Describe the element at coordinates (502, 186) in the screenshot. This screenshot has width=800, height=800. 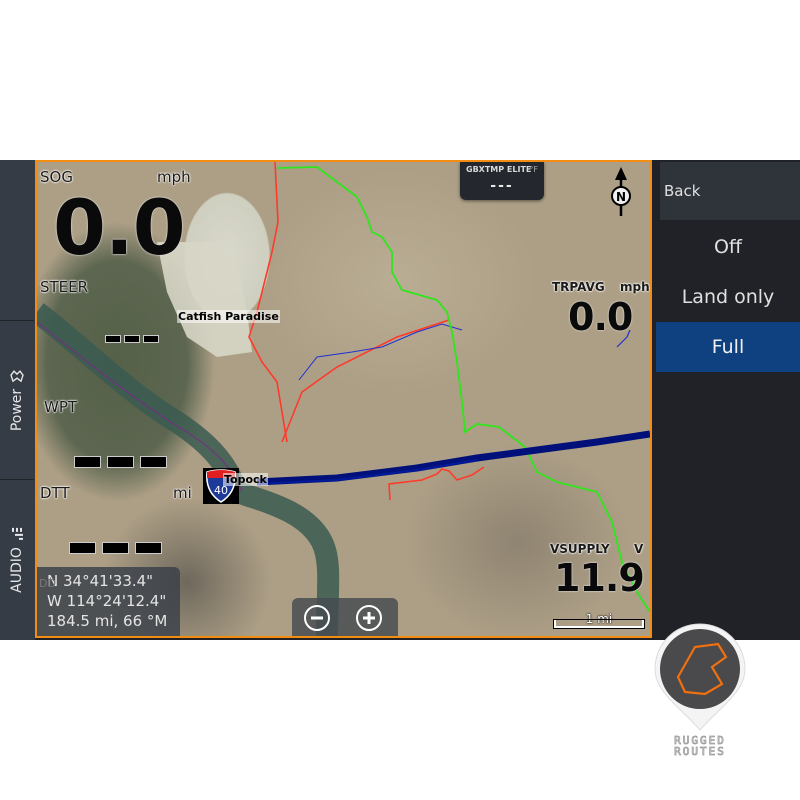
I see `temperature-value: ---` at that location.